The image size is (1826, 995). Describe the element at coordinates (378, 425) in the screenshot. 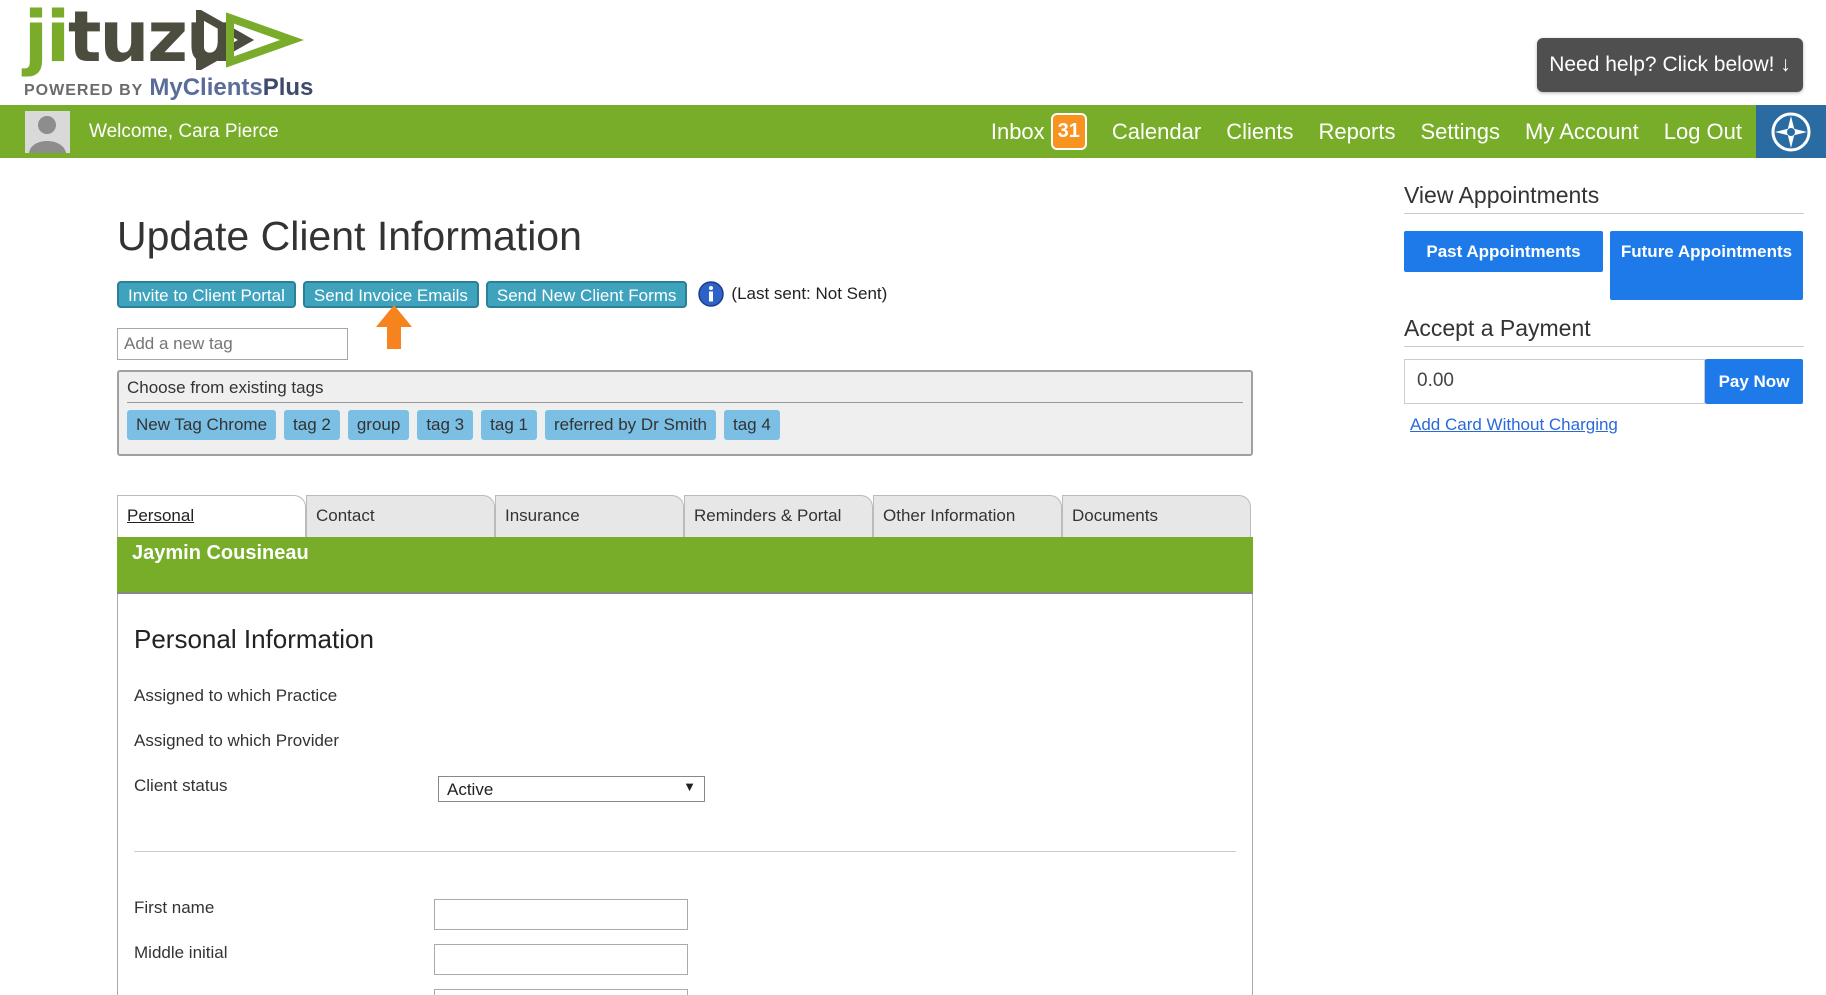

I see `tag-chip: group` at that location.